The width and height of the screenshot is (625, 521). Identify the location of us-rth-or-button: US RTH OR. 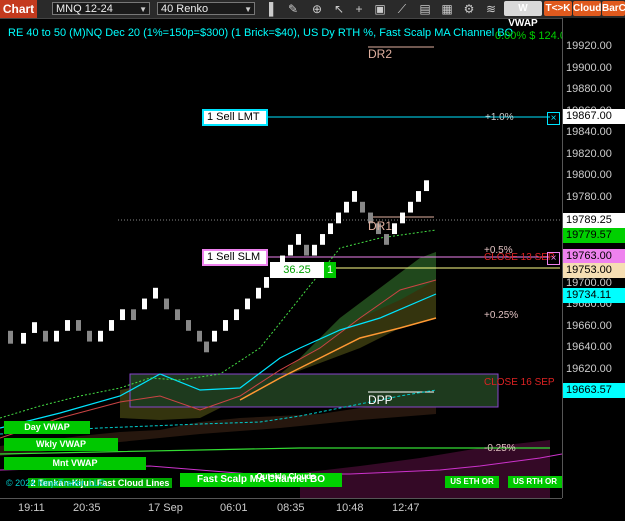
(535, 482).